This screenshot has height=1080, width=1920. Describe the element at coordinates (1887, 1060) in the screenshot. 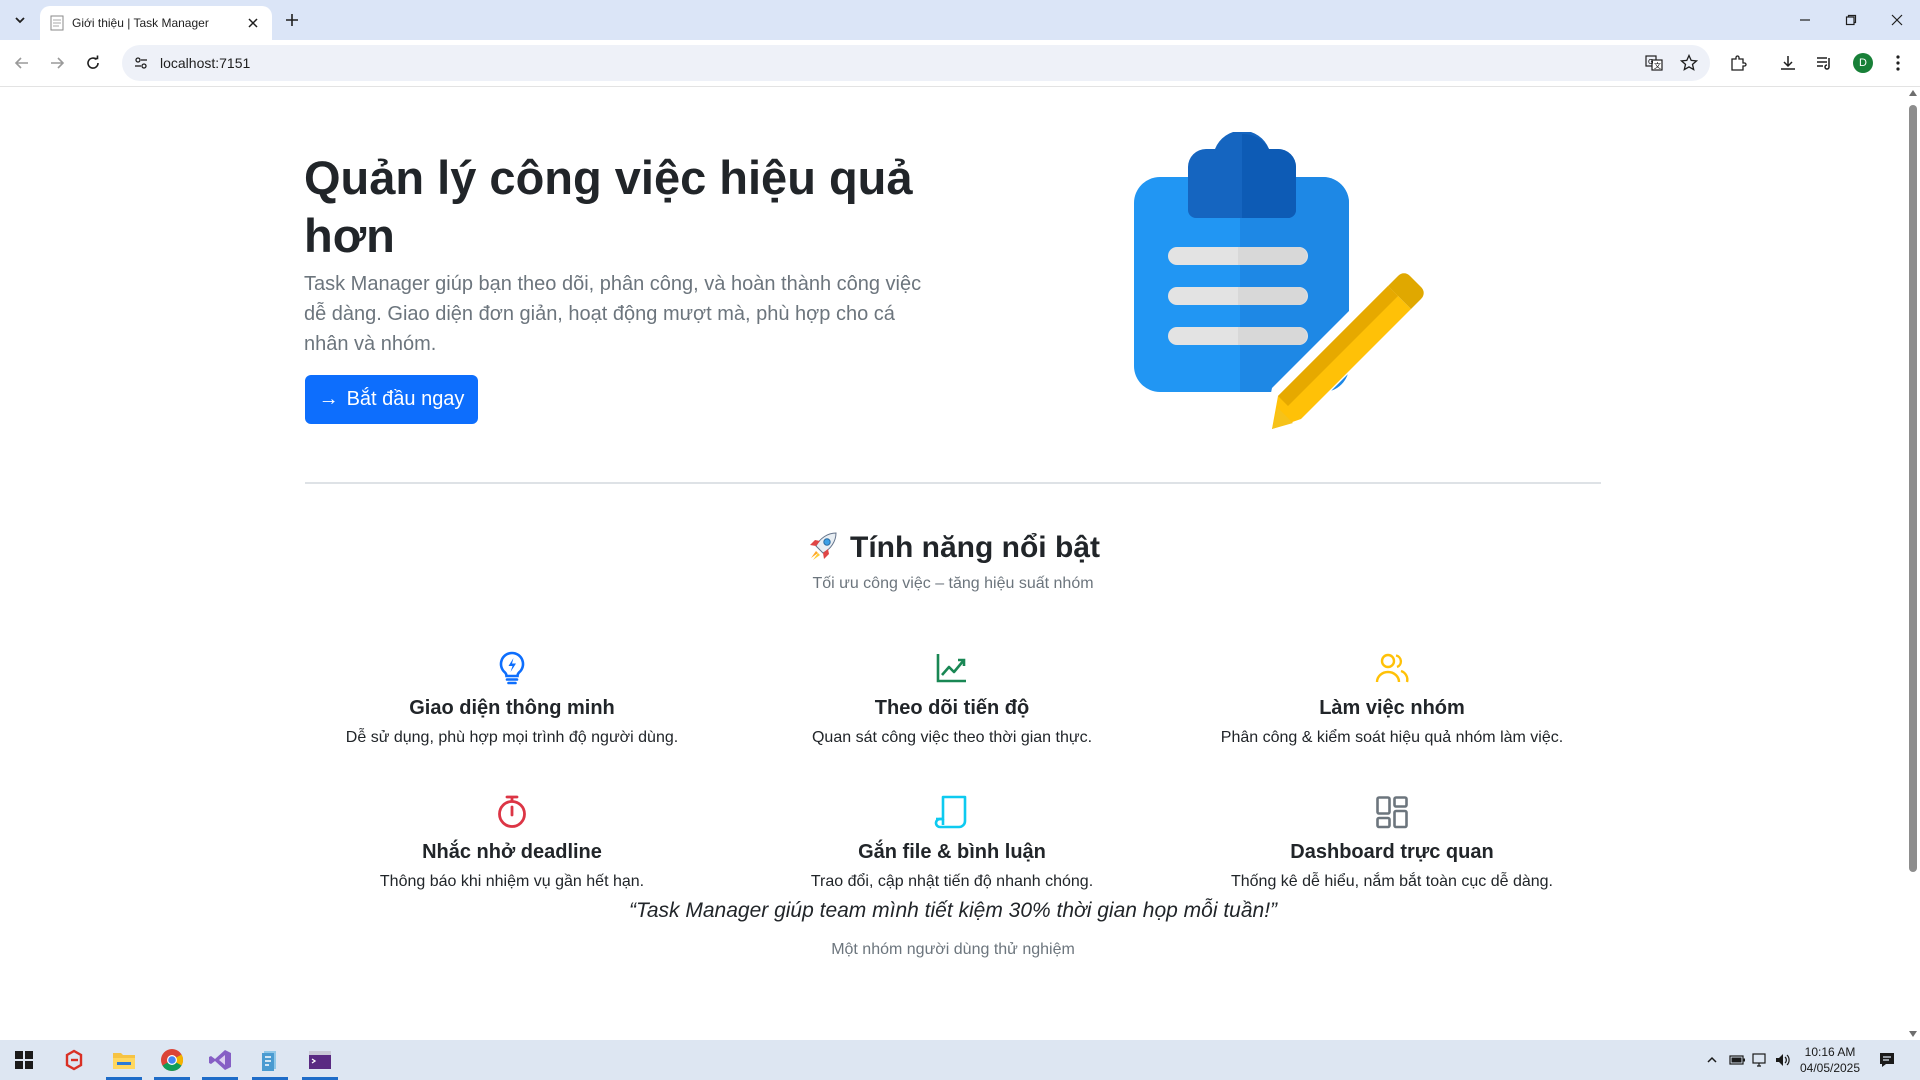

I see `notification-center-icon` at that location.